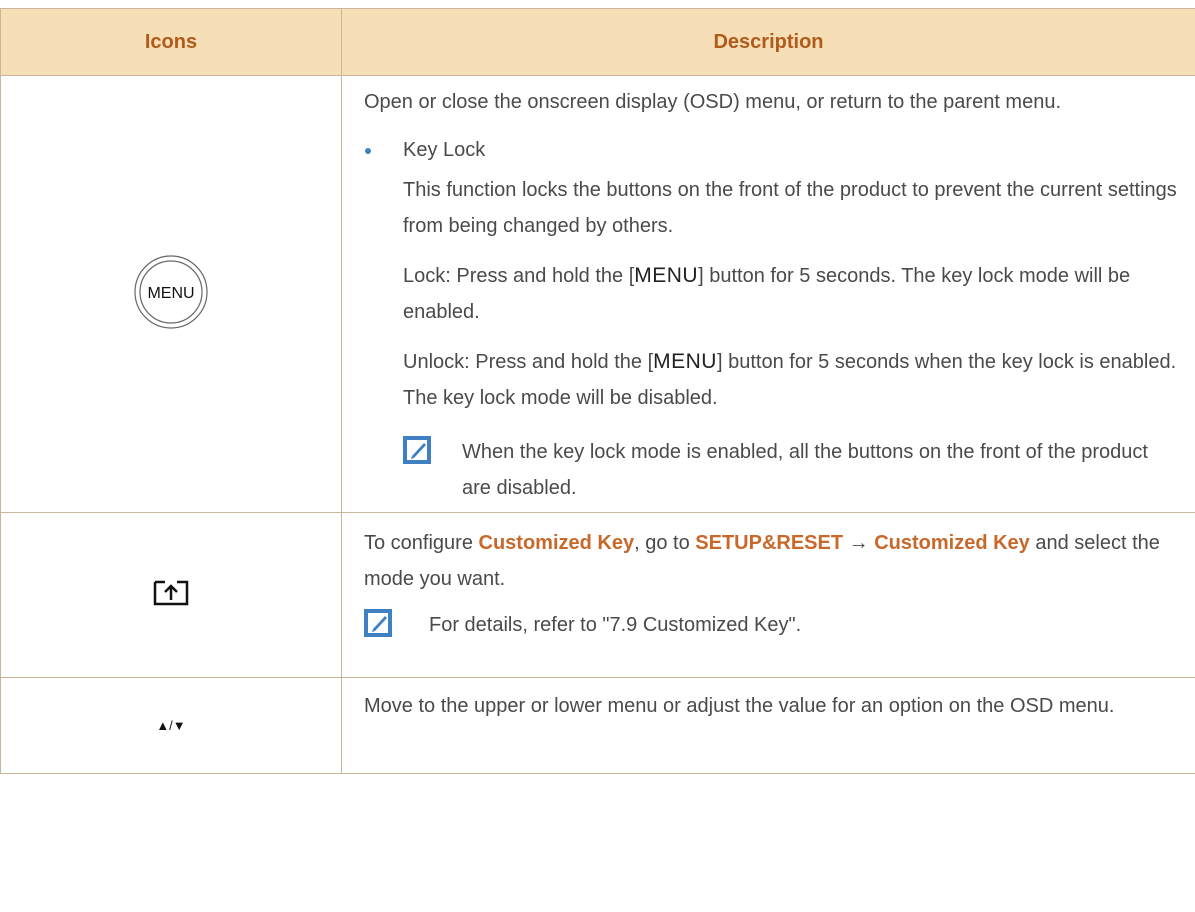 This screenshot has height=912, width=1195. I want to click on header-icons: Icons, so click(171, 42).